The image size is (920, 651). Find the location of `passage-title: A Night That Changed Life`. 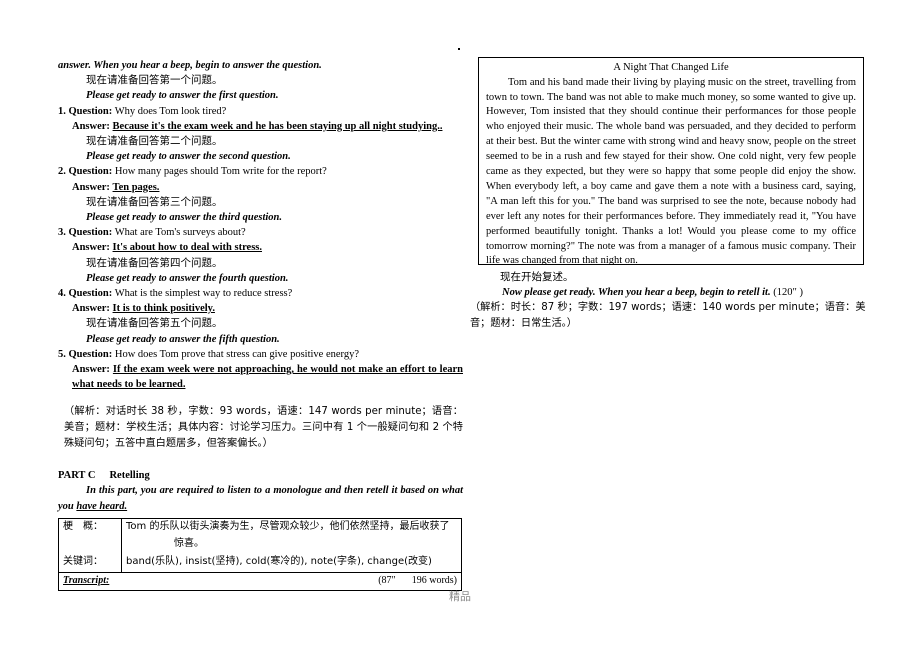

passage-title: A Night That Changed Life is located at coordinates (671, 67).